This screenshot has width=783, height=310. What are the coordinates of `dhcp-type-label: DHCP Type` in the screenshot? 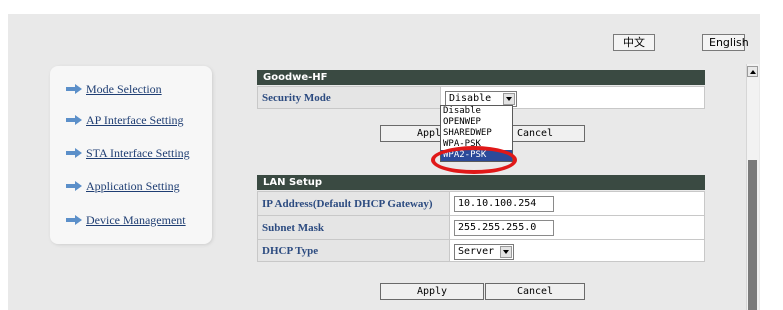 It's located at (353, 250).